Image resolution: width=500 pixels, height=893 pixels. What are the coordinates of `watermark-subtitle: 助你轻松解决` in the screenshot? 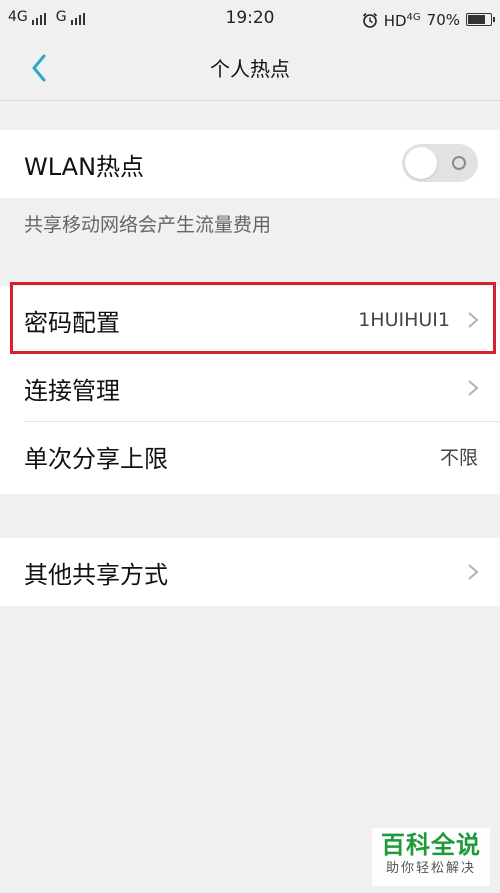 It's located at (430, 868).